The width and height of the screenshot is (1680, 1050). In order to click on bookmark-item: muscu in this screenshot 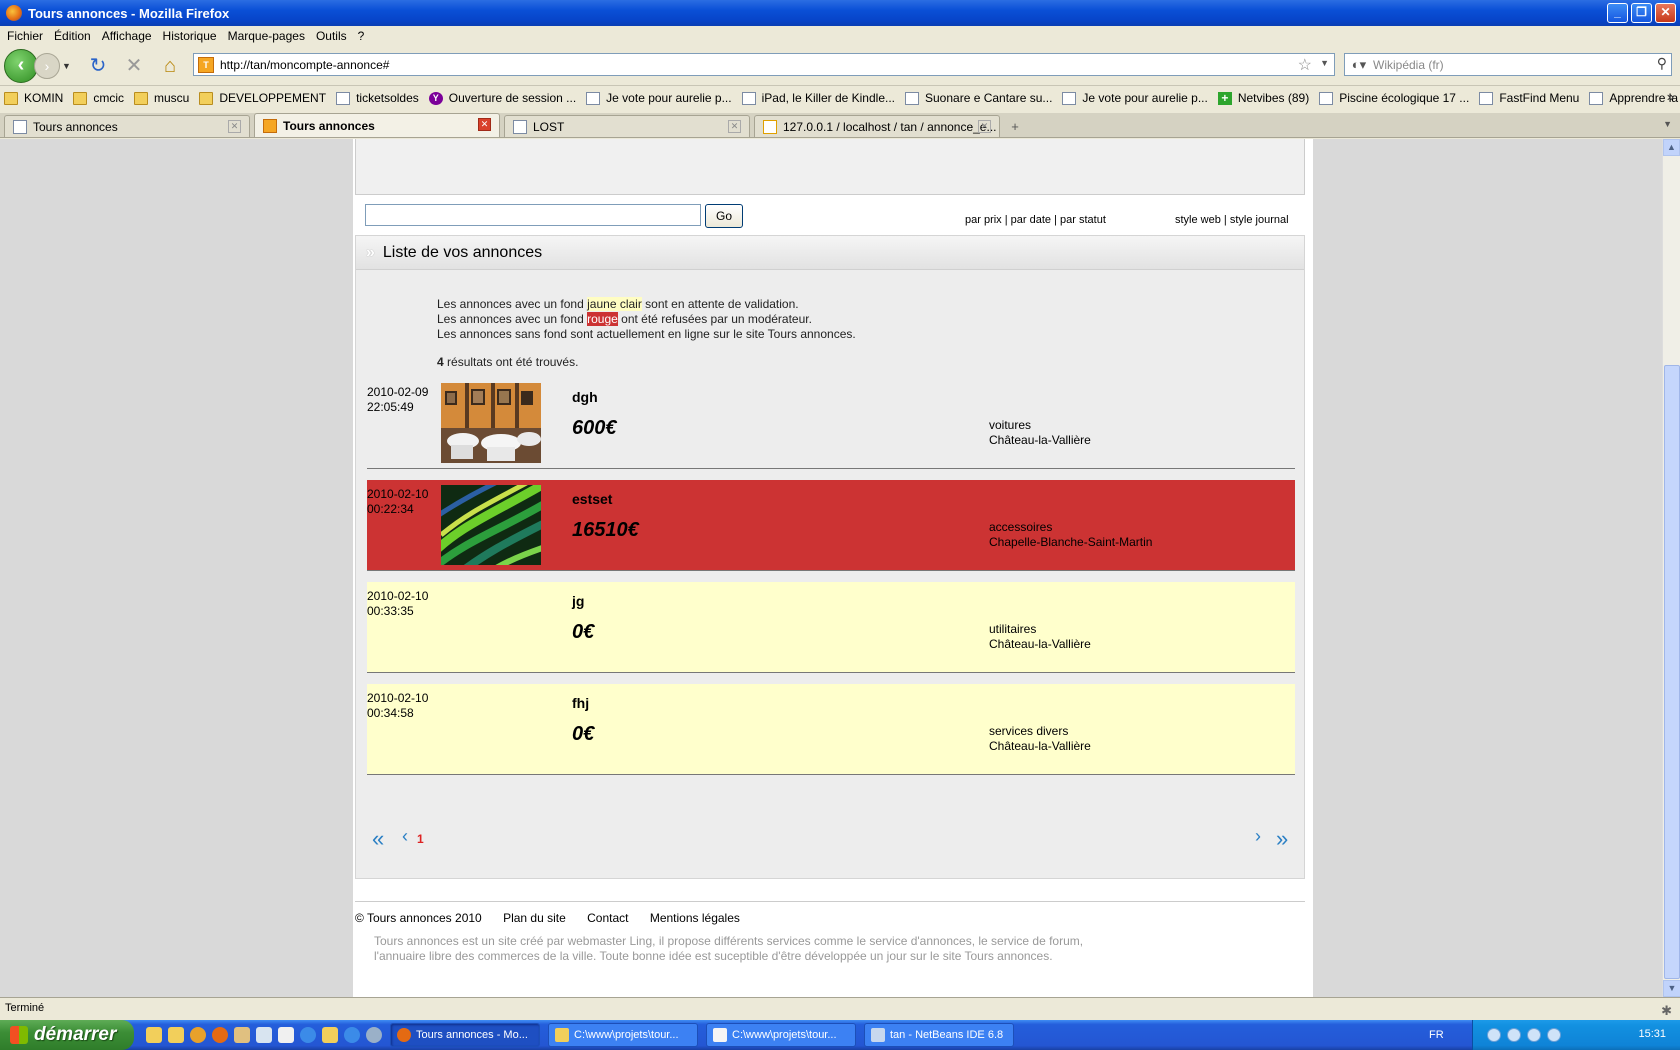, I will do `click(161, 98)`.